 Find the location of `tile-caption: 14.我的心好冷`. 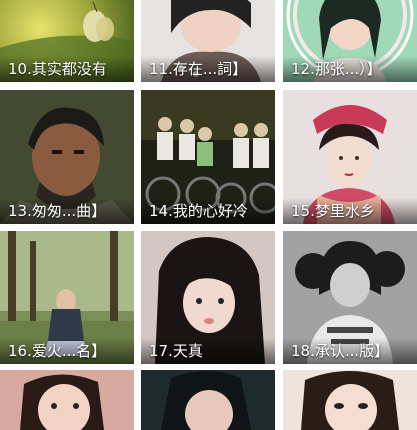

tile-caption: 14.我的心好冷 is located at coordinates (208, 211).